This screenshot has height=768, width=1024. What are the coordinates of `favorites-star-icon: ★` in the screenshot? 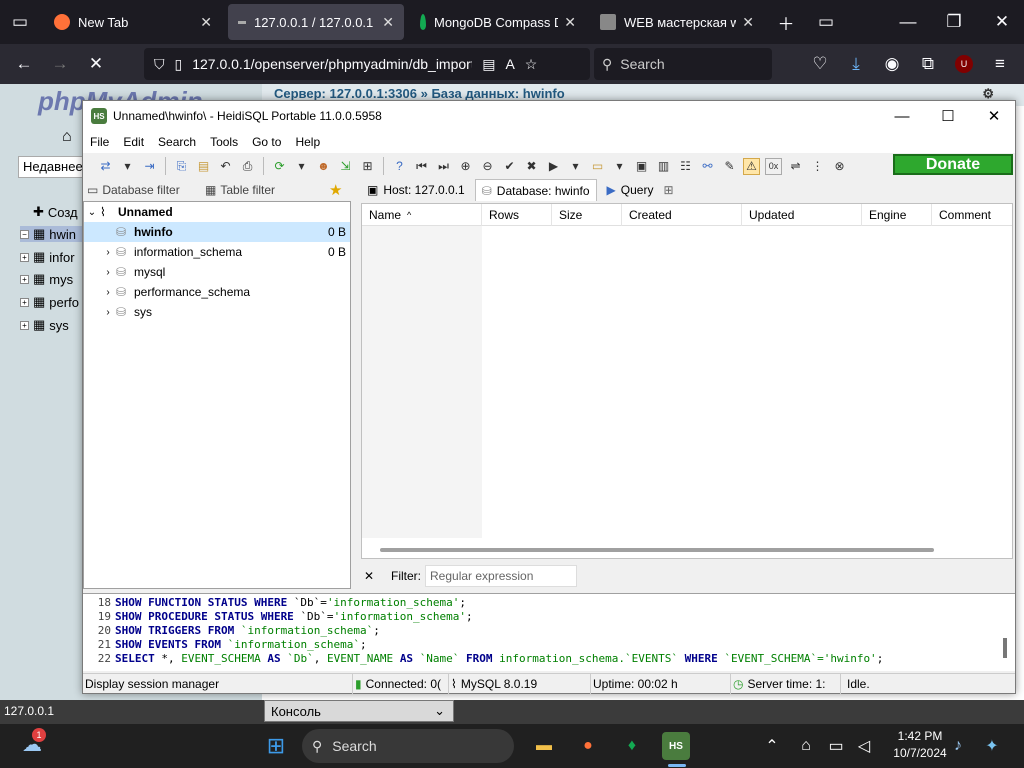 It's located at (335, 190).